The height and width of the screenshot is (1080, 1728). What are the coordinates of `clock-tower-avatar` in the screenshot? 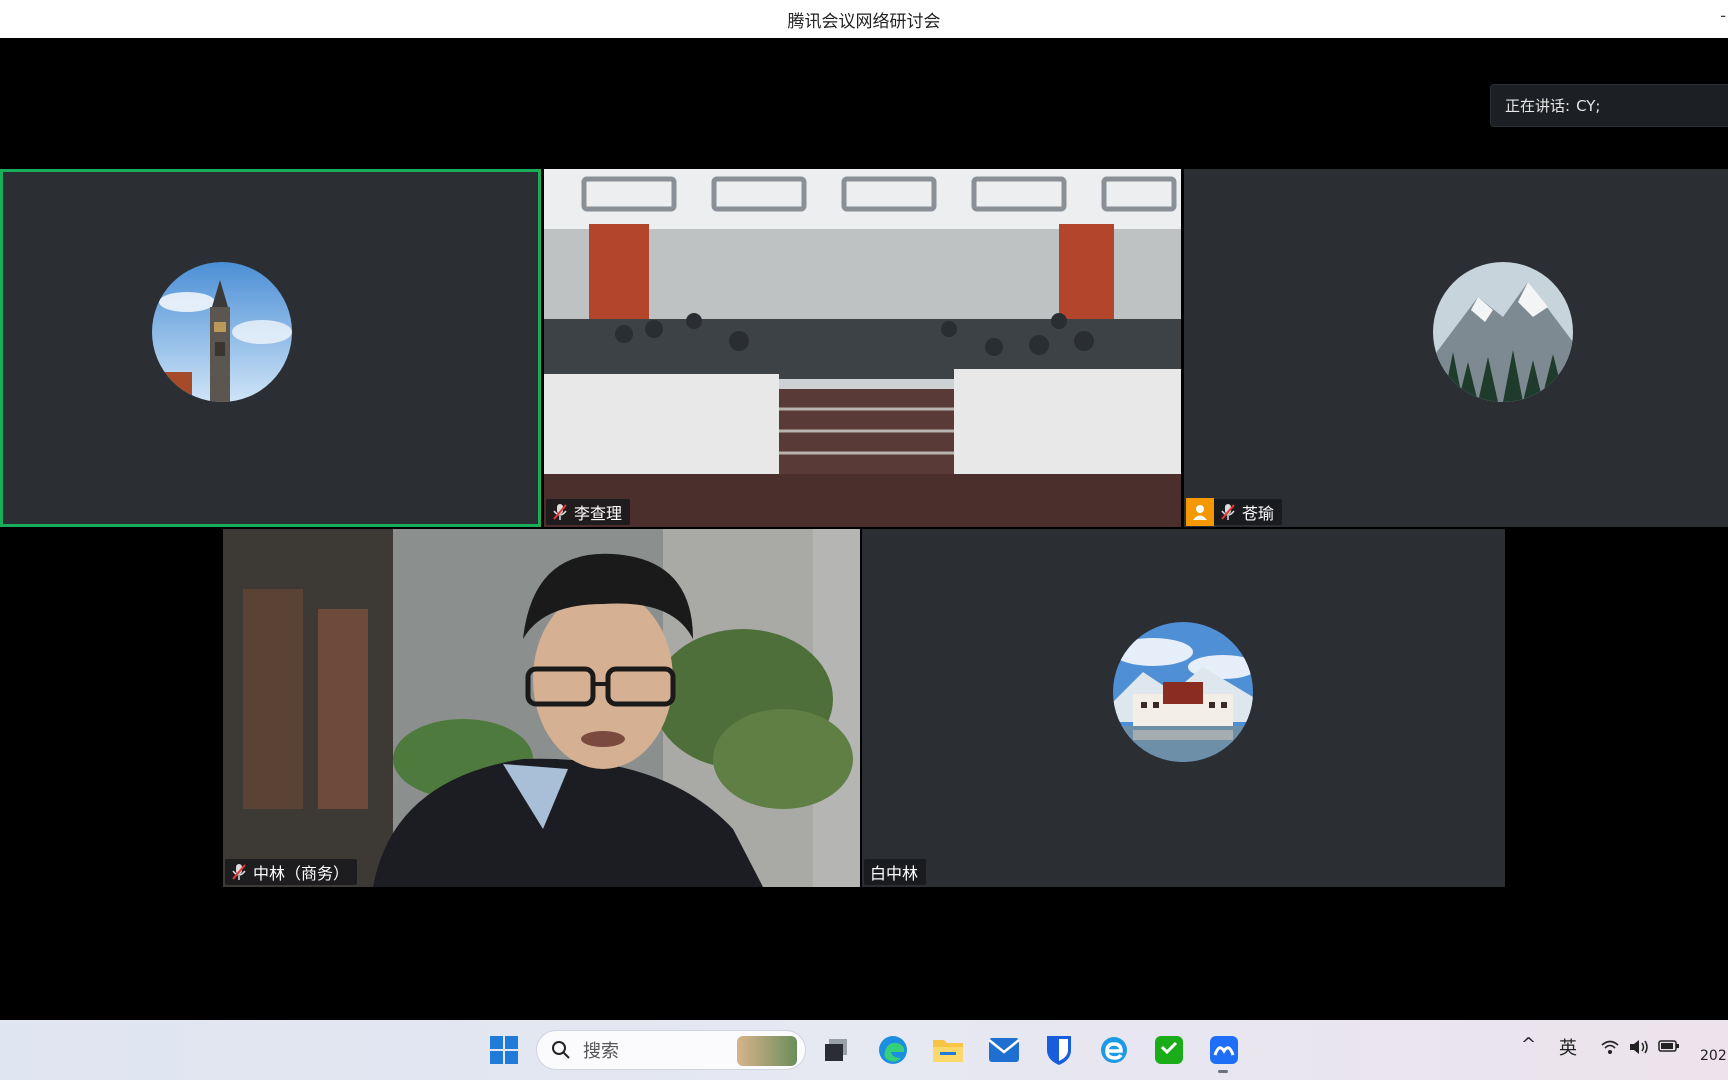 It's located at (222, 332).